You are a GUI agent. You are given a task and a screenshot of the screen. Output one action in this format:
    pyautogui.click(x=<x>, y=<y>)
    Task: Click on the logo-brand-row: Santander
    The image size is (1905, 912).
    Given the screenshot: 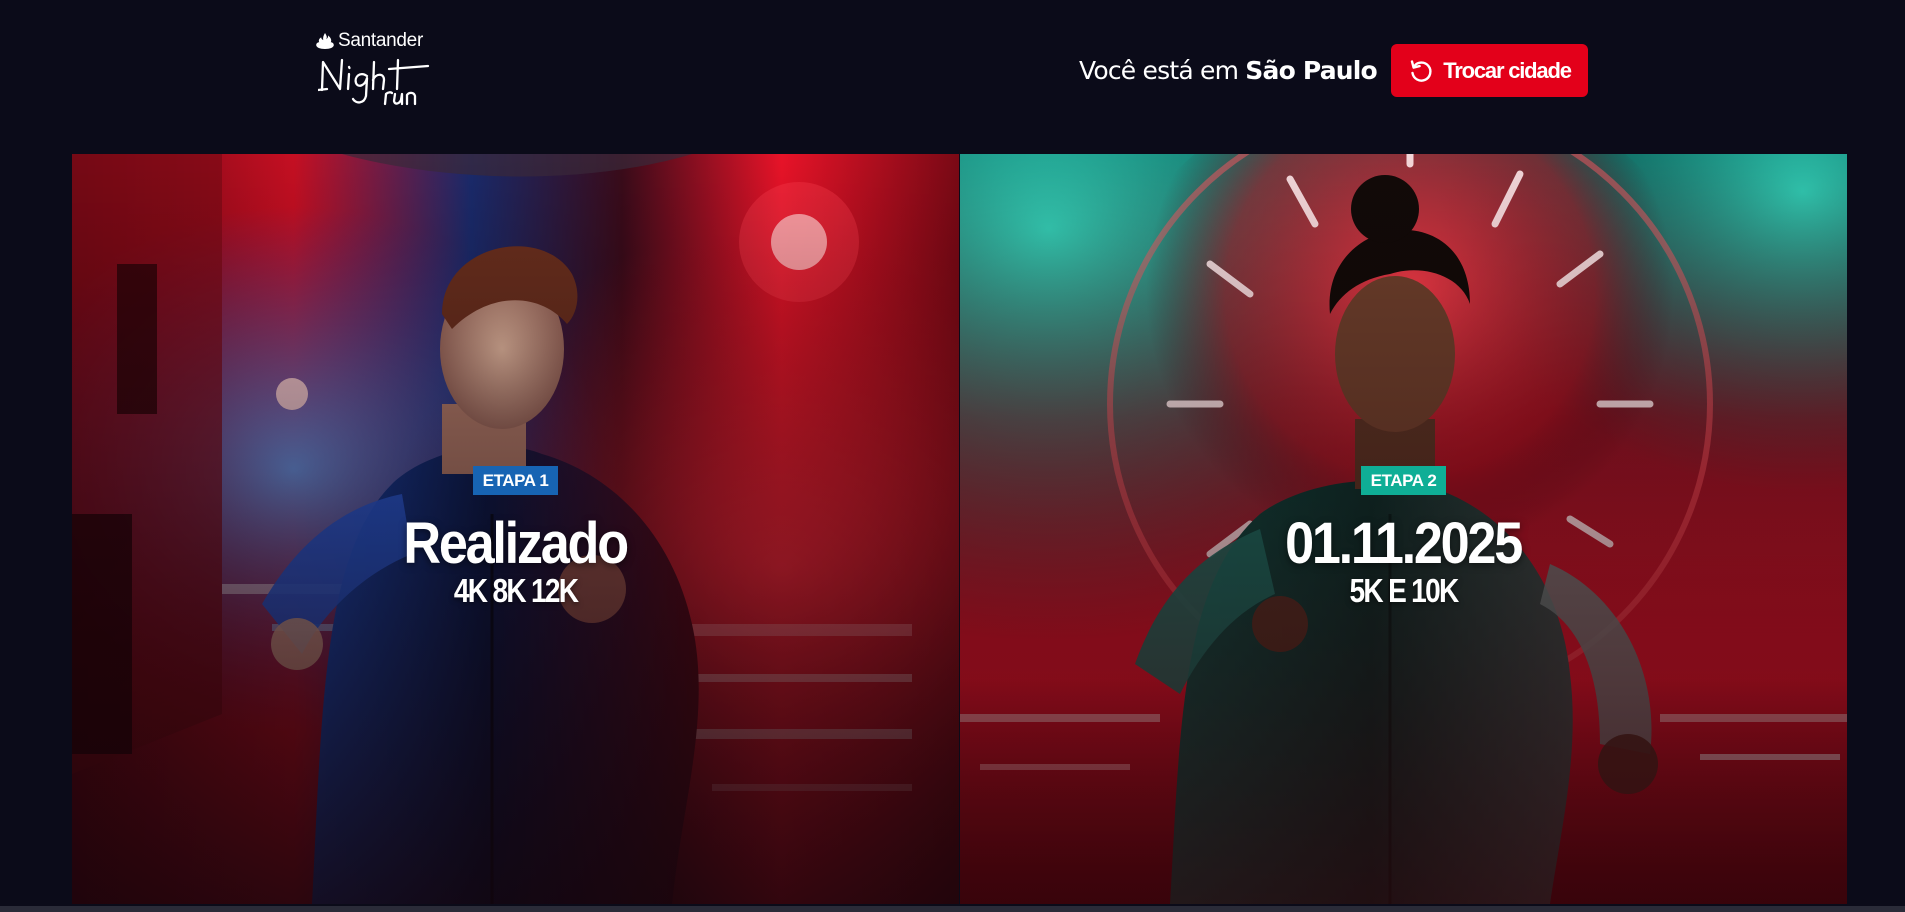 What is the action you would take?
    pyautogui.click(x=369, y=41)
    